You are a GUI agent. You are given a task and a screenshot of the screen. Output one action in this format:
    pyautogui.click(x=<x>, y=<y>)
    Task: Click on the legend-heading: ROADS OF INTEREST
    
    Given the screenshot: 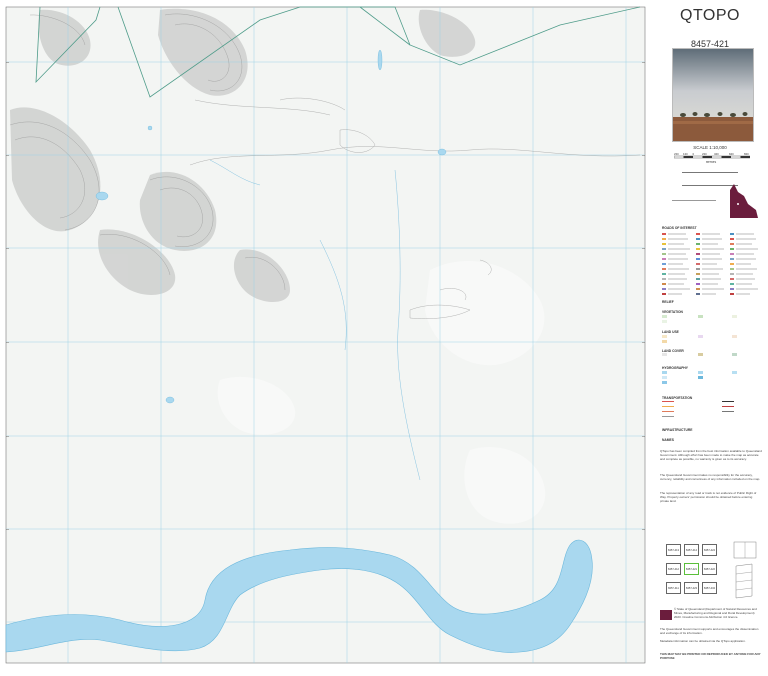 What is the action you would take?
    pyautogui.click(x=679, y=228)
    